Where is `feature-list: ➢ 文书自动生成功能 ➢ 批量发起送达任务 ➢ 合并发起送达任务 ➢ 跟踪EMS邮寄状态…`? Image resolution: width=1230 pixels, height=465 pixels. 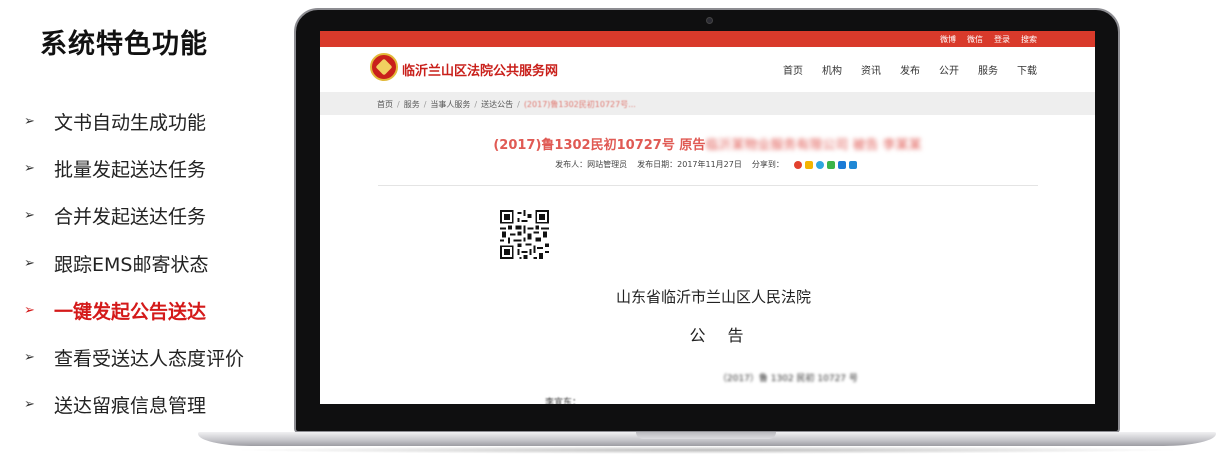 feature-list: ➢ 文书自动生成功能 ➢ 批量发起送达任务 ➢ 合并发起送达任务 ➢ 跟踪EMS邮寄状态… is located at coordinates (134, 263).